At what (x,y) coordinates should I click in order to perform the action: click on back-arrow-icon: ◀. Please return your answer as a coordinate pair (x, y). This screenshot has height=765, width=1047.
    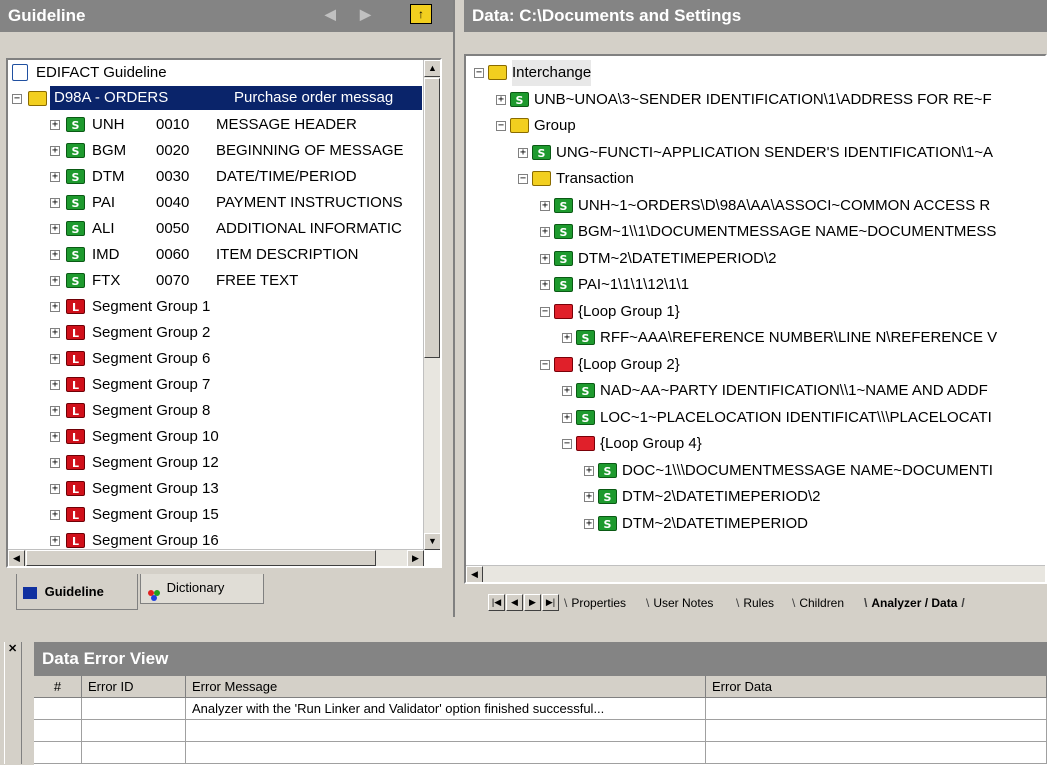
    Looking at the image, I should click on (330, 14).